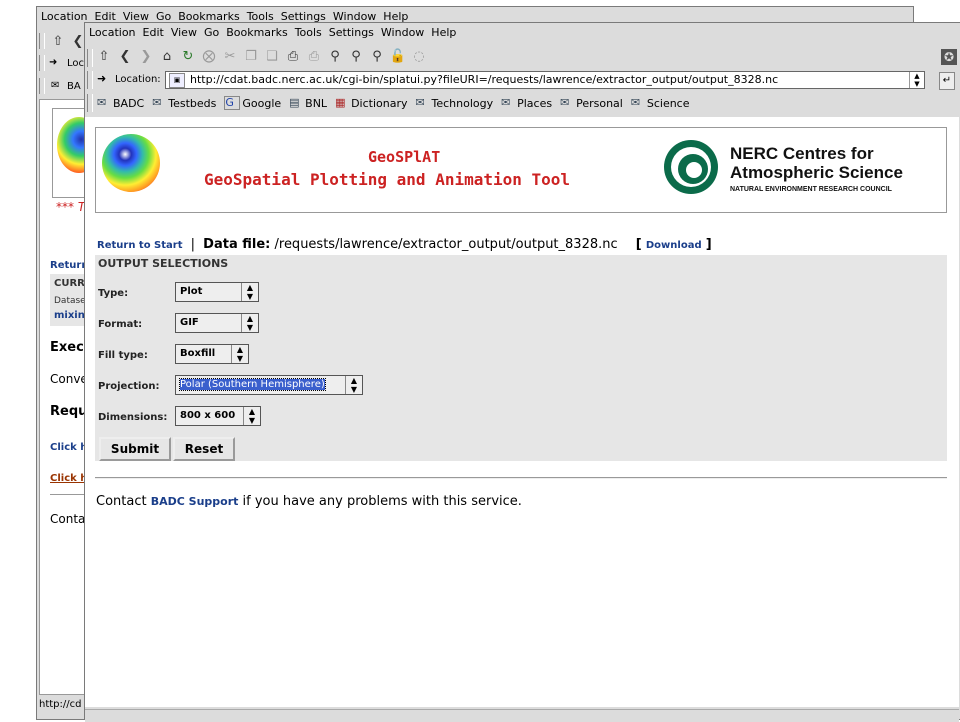  What do you see at coordinates (146, 57) in the screenshot?
I see `forward-icon: ❯` at bounding box center [146, 57].